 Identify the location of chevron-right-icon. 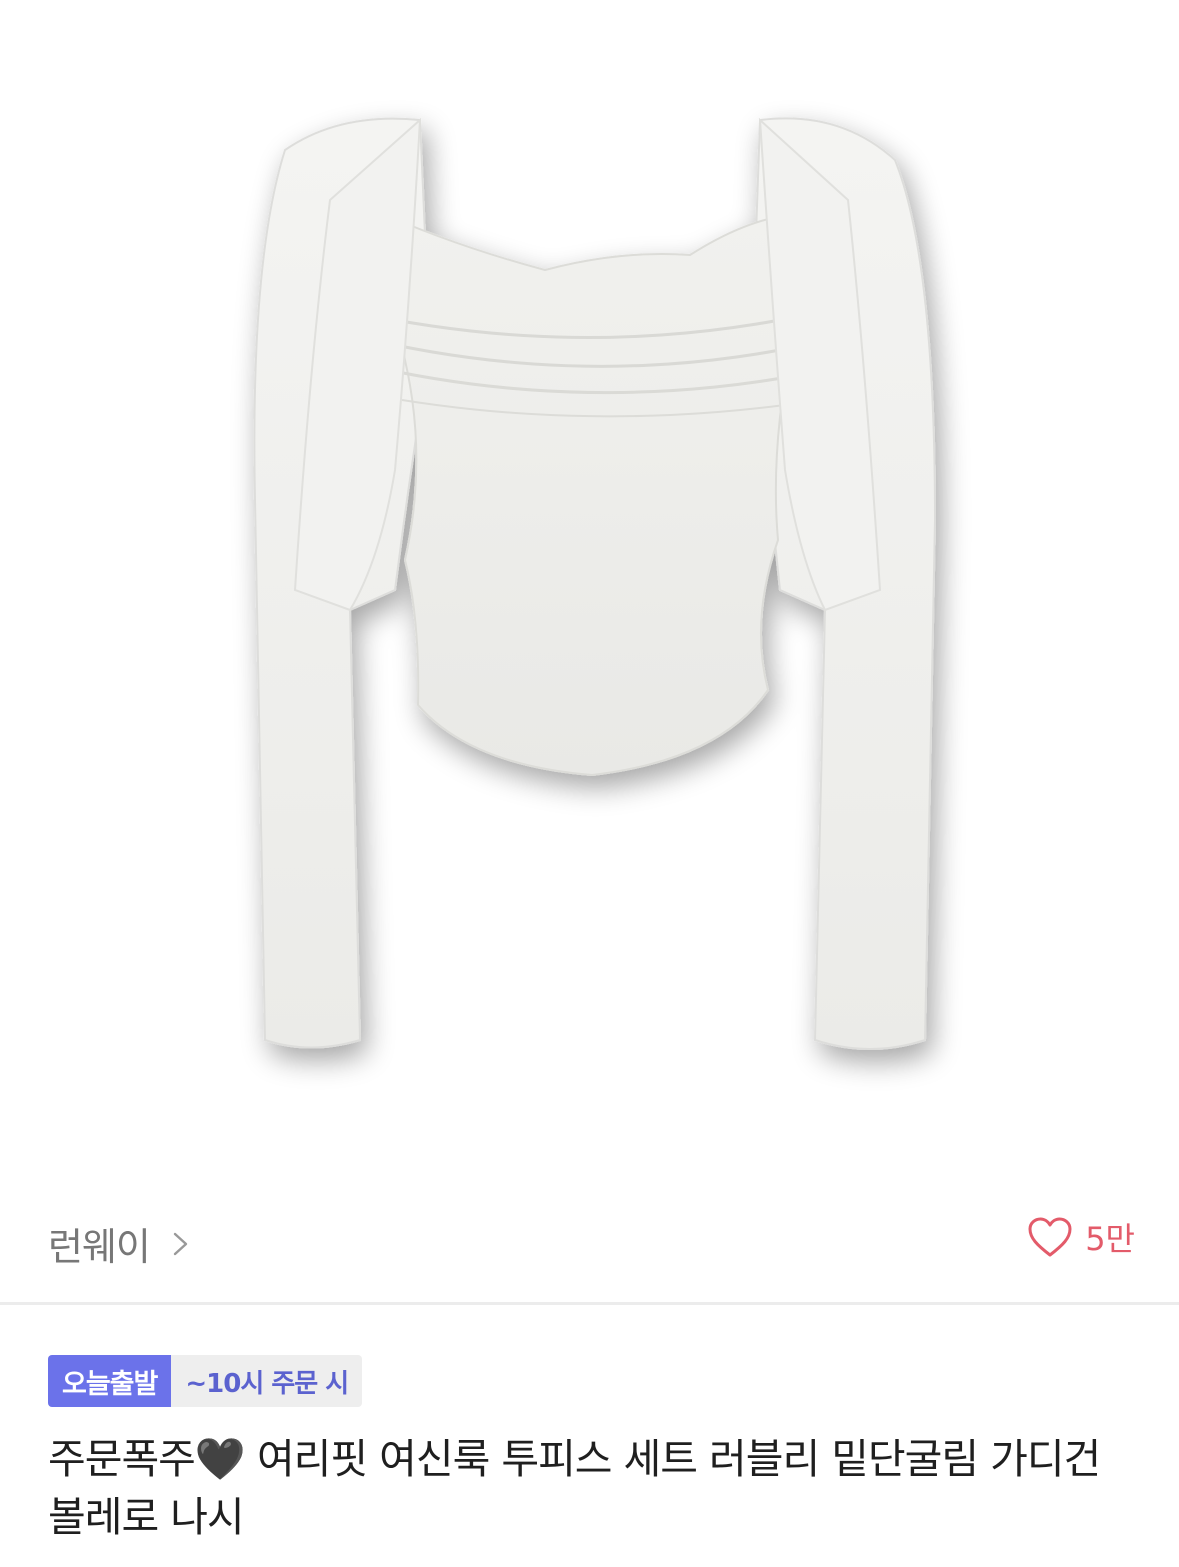
(181, 1244).